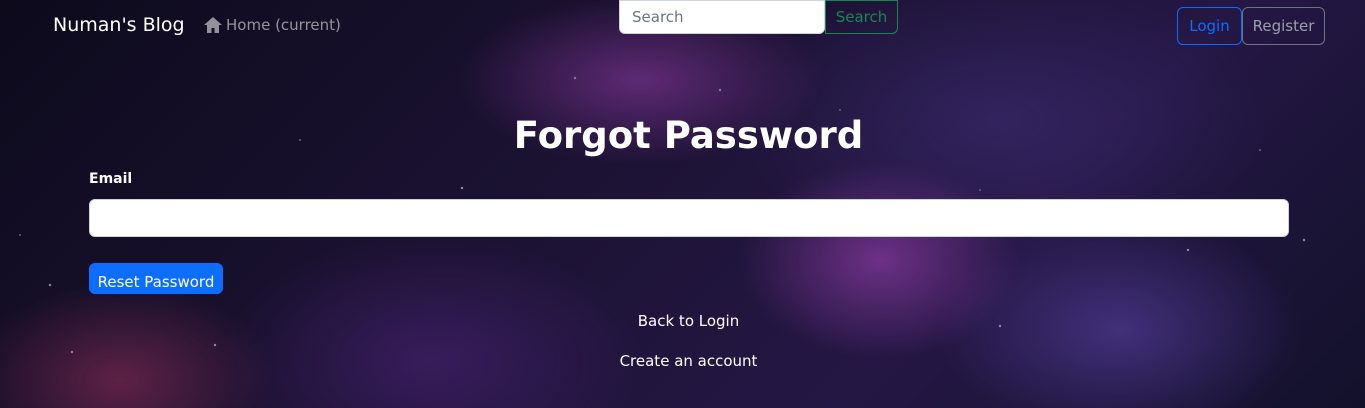 The image size is (1365, 408). Describe the element at coordinates (689, 361) in the screenshot. I see `create-account-link: Create an account` at that location.